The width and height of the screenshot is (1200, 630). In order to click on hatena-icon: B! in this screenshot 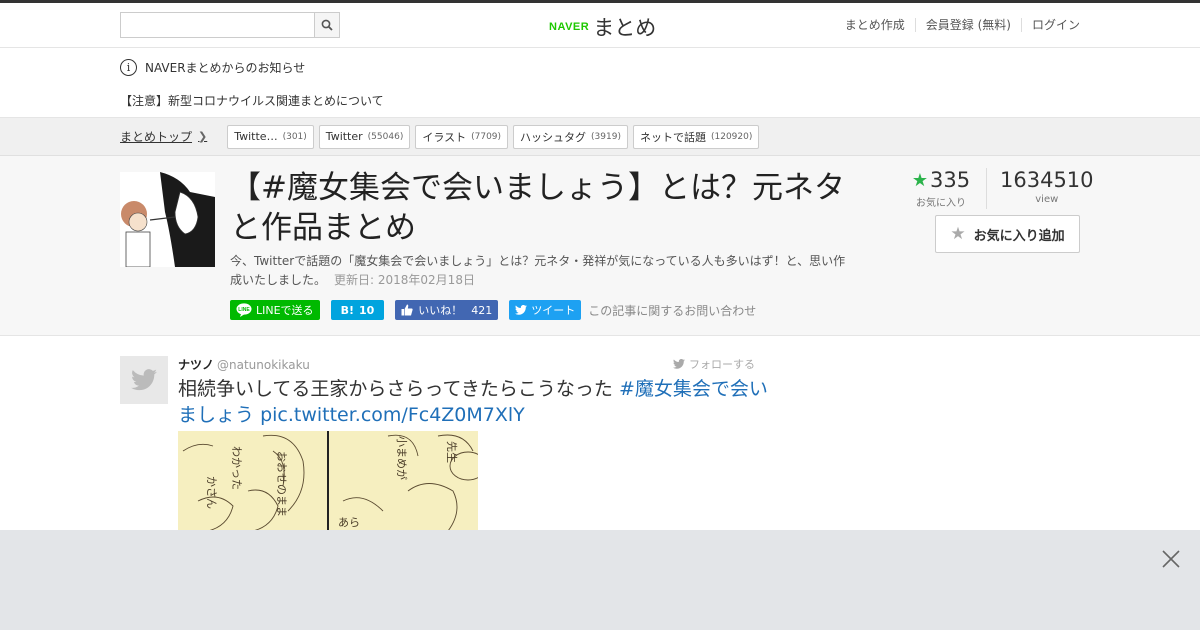, I will do `click(347, 310)`.